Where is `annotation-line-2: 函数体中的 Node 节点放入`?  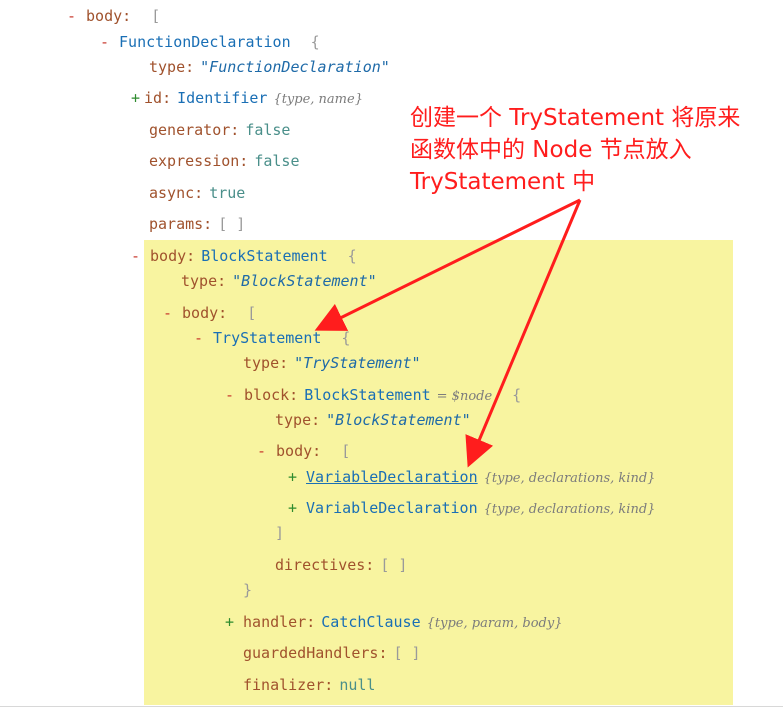 annotation-line-2: 函数体中的 Node 节点放入 is located at coordinates (551, 150).